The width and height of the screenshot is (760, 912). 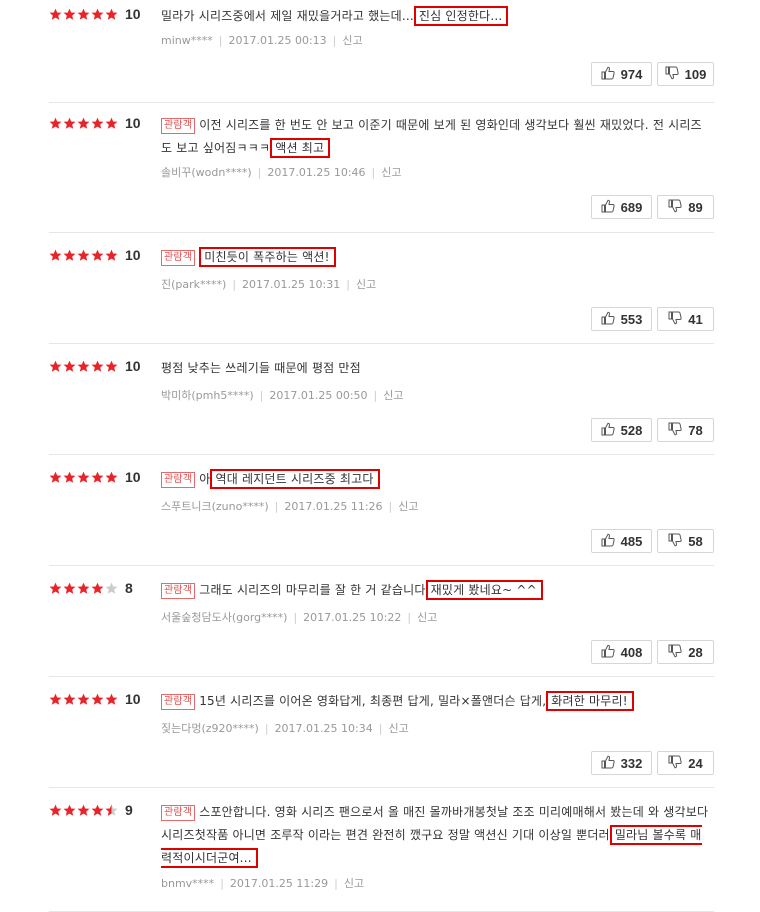 I want to click on vote-buttons: 528 78, so click(x=650, y=430).